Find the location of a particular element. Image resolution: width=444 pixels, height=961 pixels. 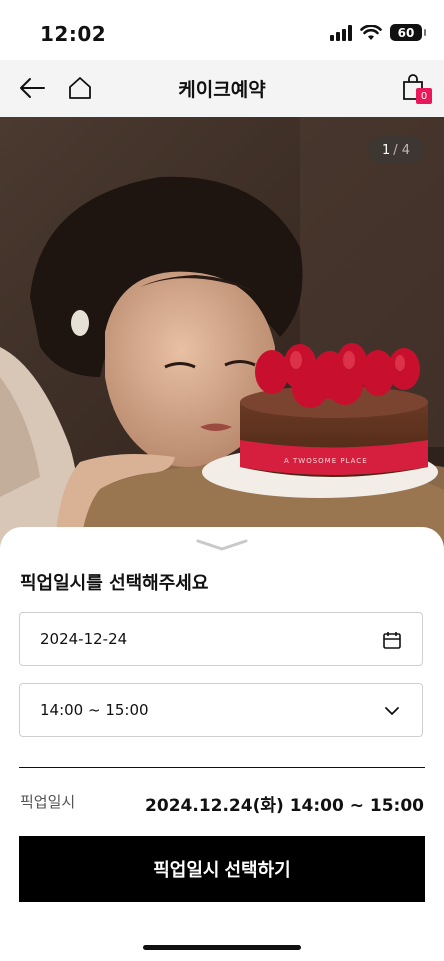

cellular-signal-icon is located at coordinates (341, 32).